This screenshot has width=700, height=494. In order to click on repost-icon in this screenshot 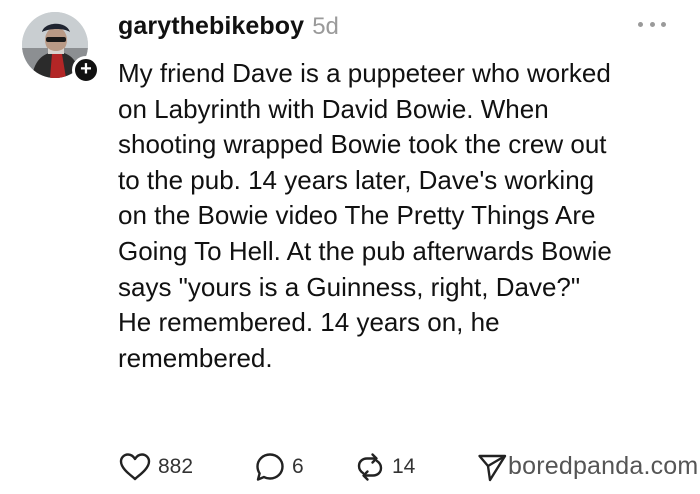, I will do `click(370, 467)`.